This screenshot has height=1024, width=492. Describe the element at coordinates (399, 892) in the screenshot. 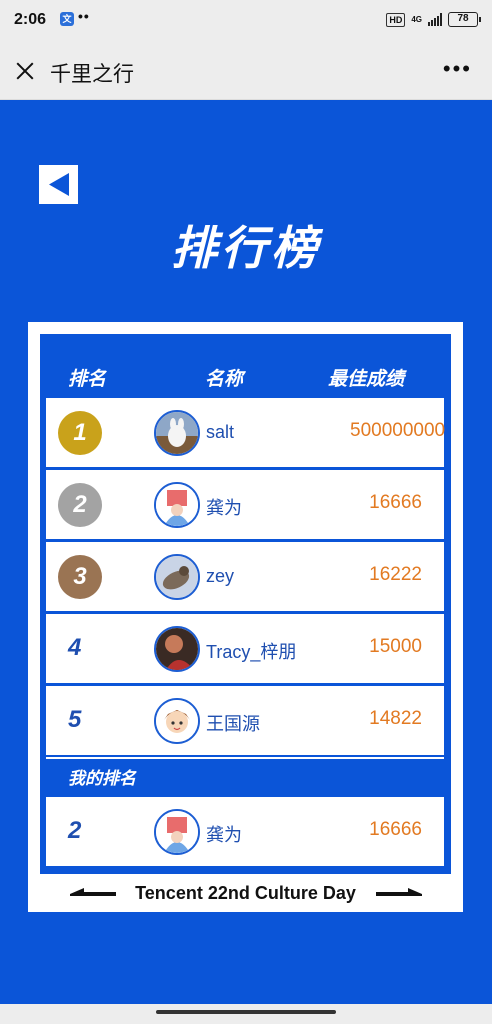

I see `right-arrow-icon` at that location.